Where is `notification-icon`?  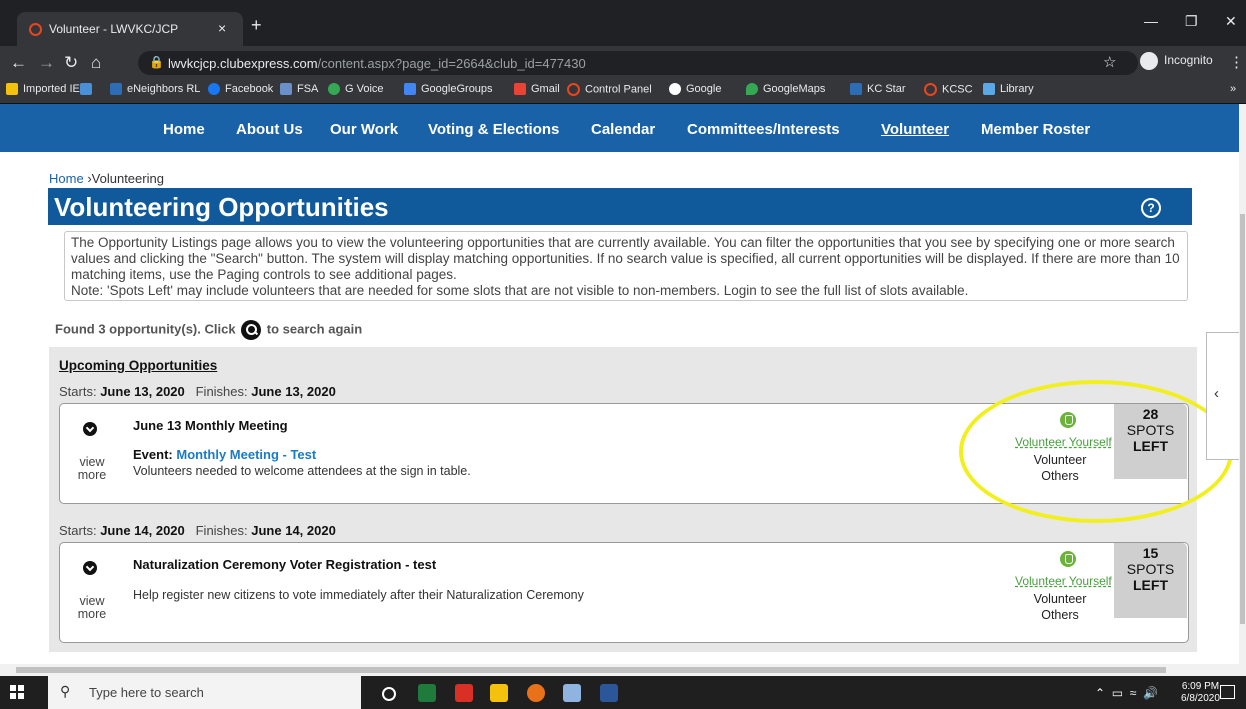 notification-icon is located at coordinates (1227, 692).